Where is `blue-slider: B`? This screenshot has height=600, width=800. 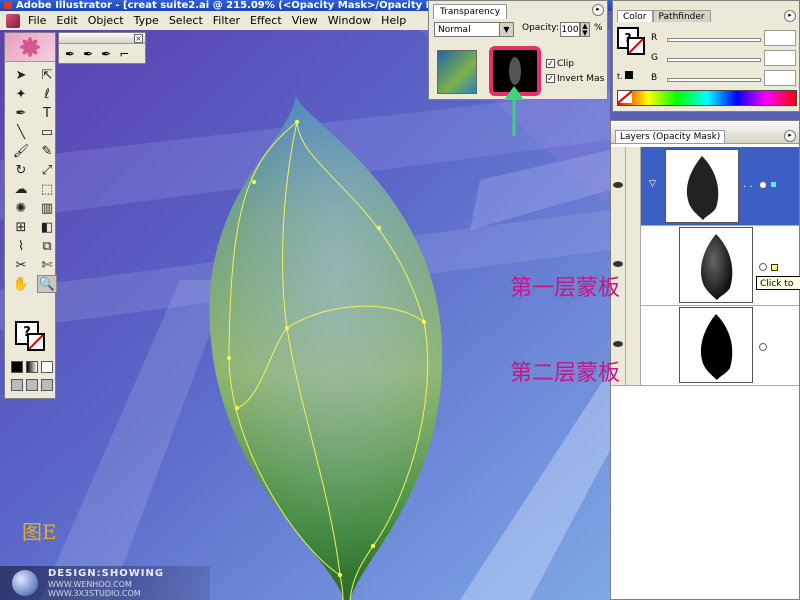 blue-slider: B is located at coordinates (723, 78).